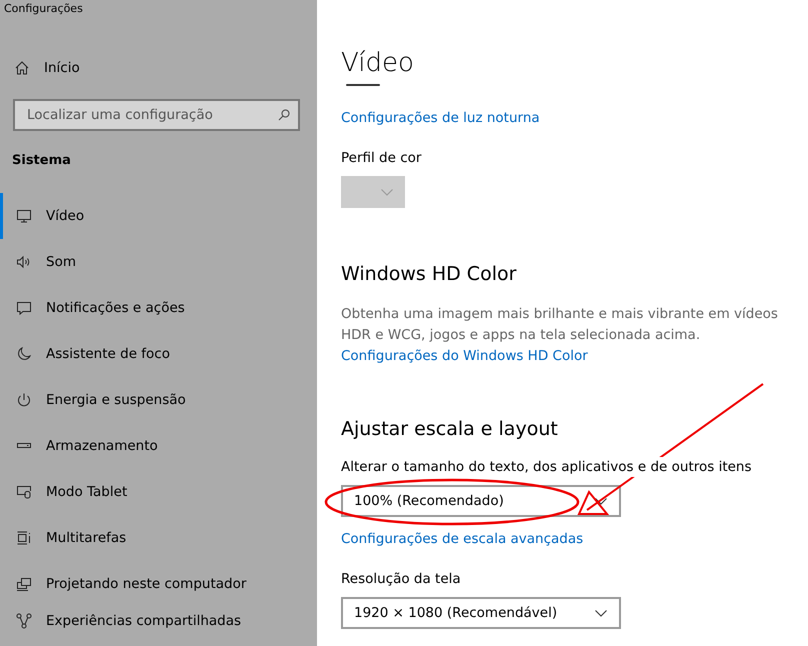  I want to click on field-label: Alterar o tamanho do texto, dos aplicativos e de outros itens, so click(546, 467).